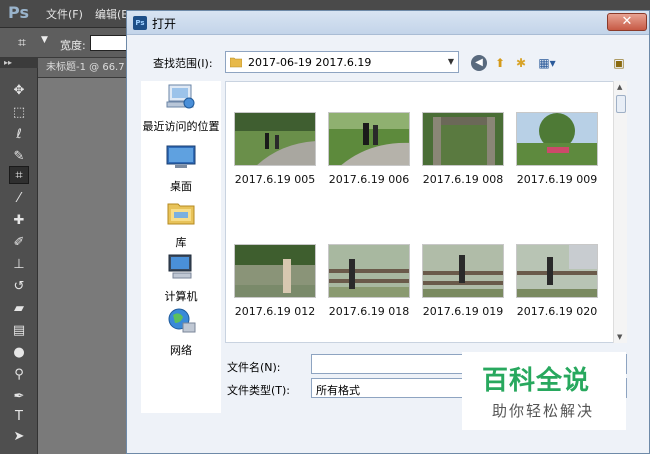  What do you see at coordinates (164, 24) in the screenshot?
I see `dialog-title: 打开` at bounding box center [164, 24].